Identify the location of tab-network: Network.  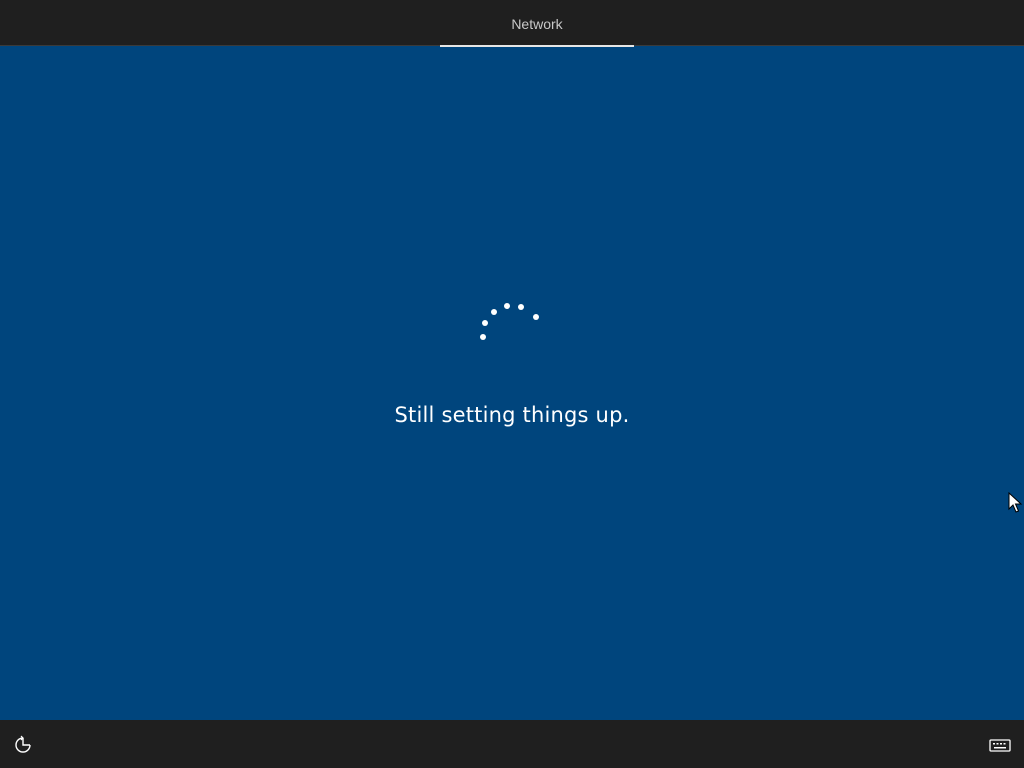
(537, 23).